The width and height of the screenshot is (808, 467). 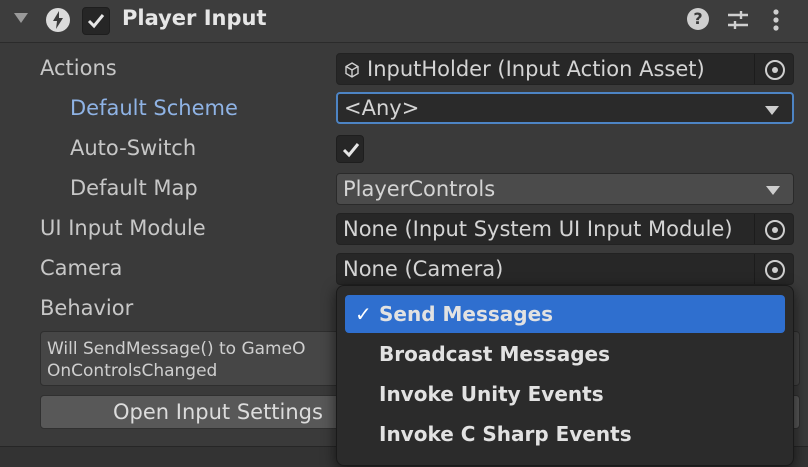 I want to click on actions-value: InputHolder (Input Action Asset), so click(x=536, y=69).